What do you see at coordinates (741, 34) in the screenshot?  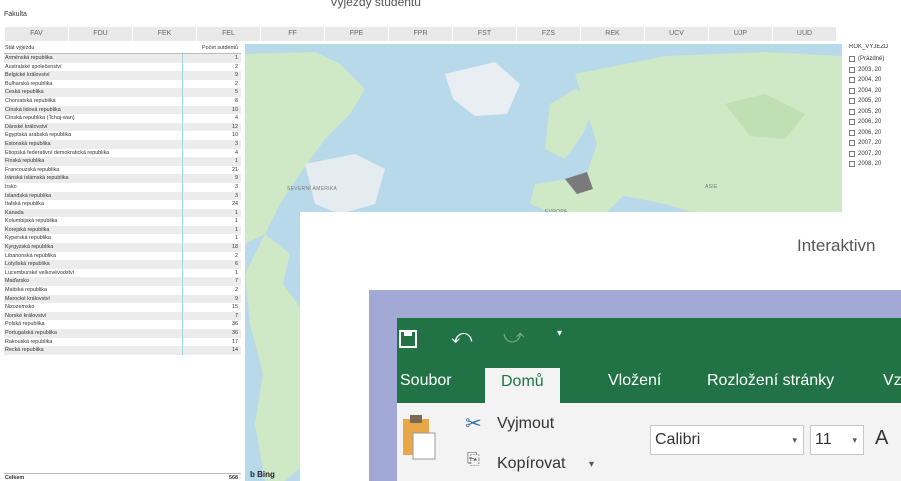 I see `faculty-button-ujp: UJP` at bounding box center [741, 34].